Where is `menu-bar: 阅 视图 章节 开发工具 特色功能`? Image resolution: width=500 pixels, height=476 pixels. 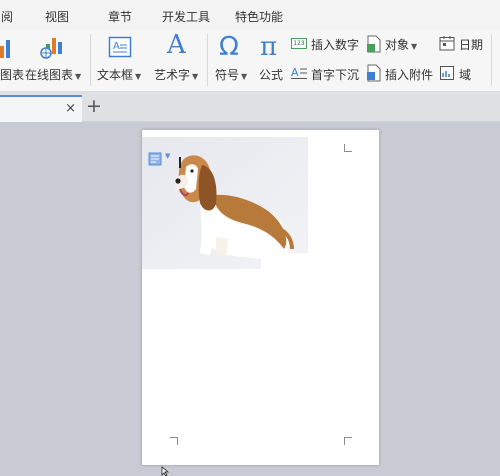
menu-bar: 阅 视图 章节 开发工具 特色功能 is located at coordinates (250, 15).